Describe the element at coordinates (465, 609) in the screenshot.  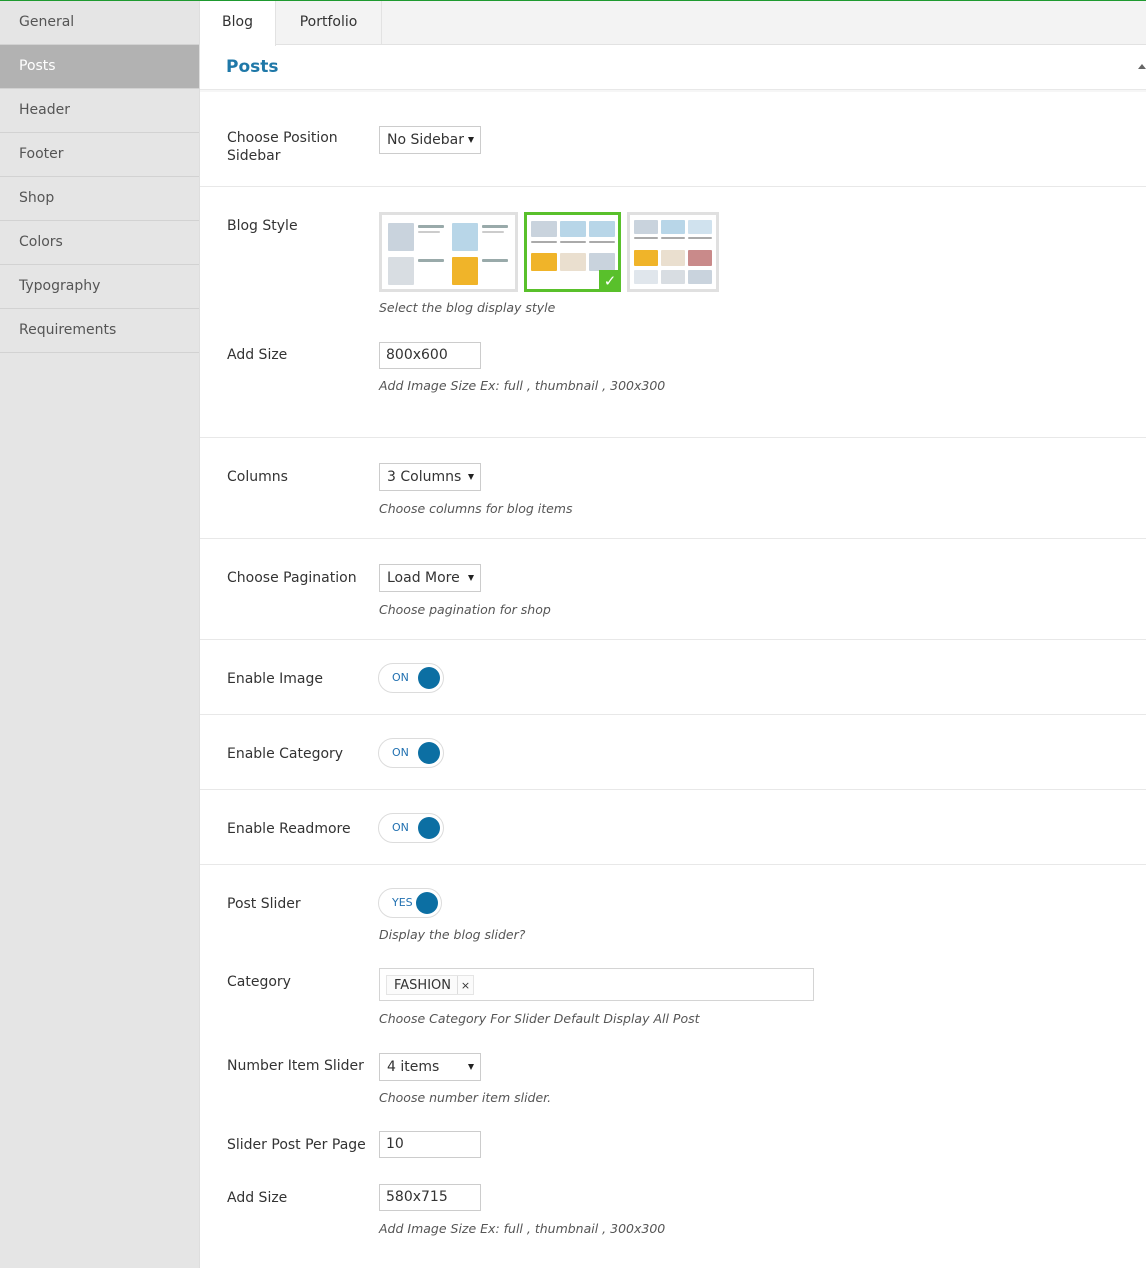
I see `pagination-description: Choose pagination for shop` at that location.